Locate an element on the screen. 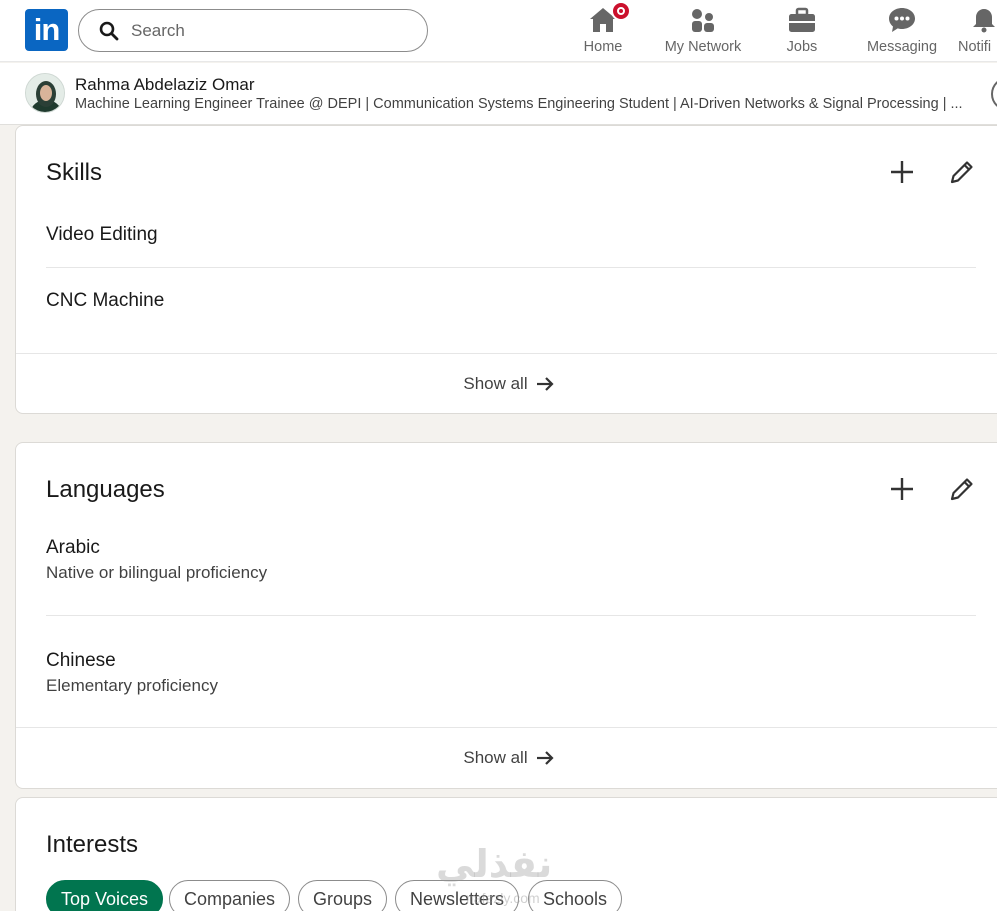  nav-messaging: Messaging is located at coordinates (902, 31).